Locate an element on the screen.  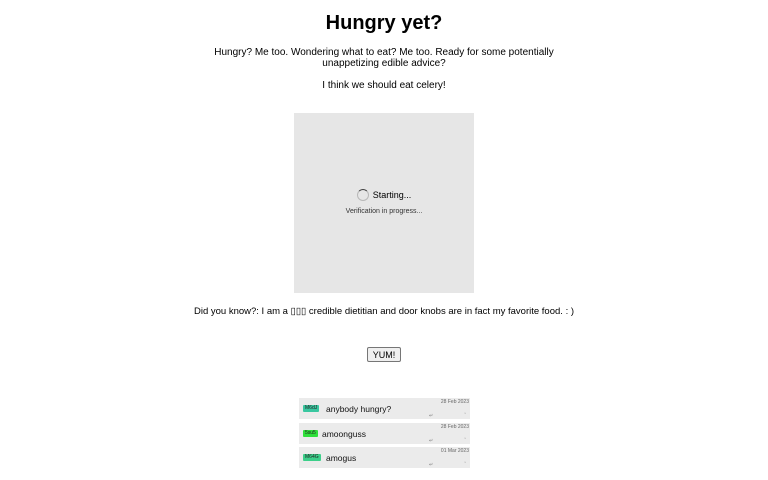
yum-button: YUM! is located at coordinates (384, 354).